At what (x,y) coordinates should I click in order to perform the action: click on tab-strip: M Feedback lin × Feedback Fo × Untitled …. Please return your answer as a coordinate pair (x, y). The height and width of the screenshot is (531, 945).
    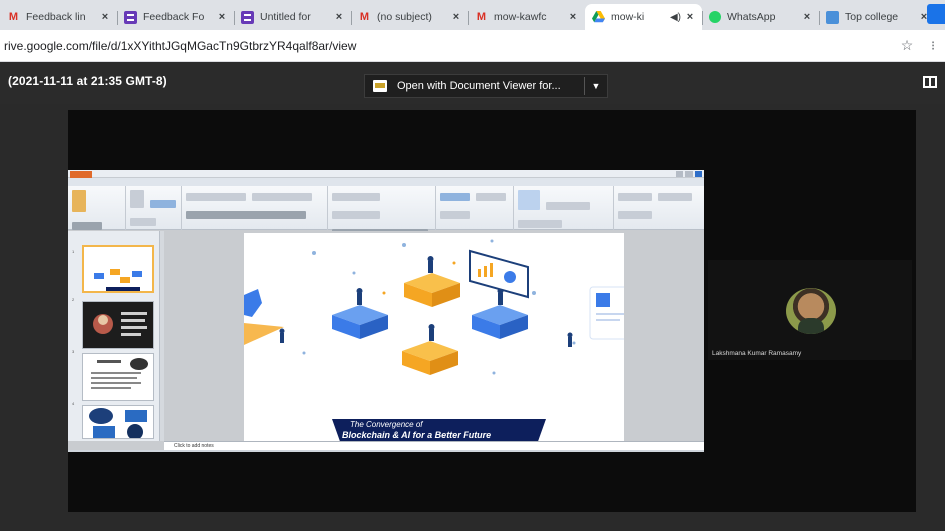
    Looking at the image, I should click on (472, 15).